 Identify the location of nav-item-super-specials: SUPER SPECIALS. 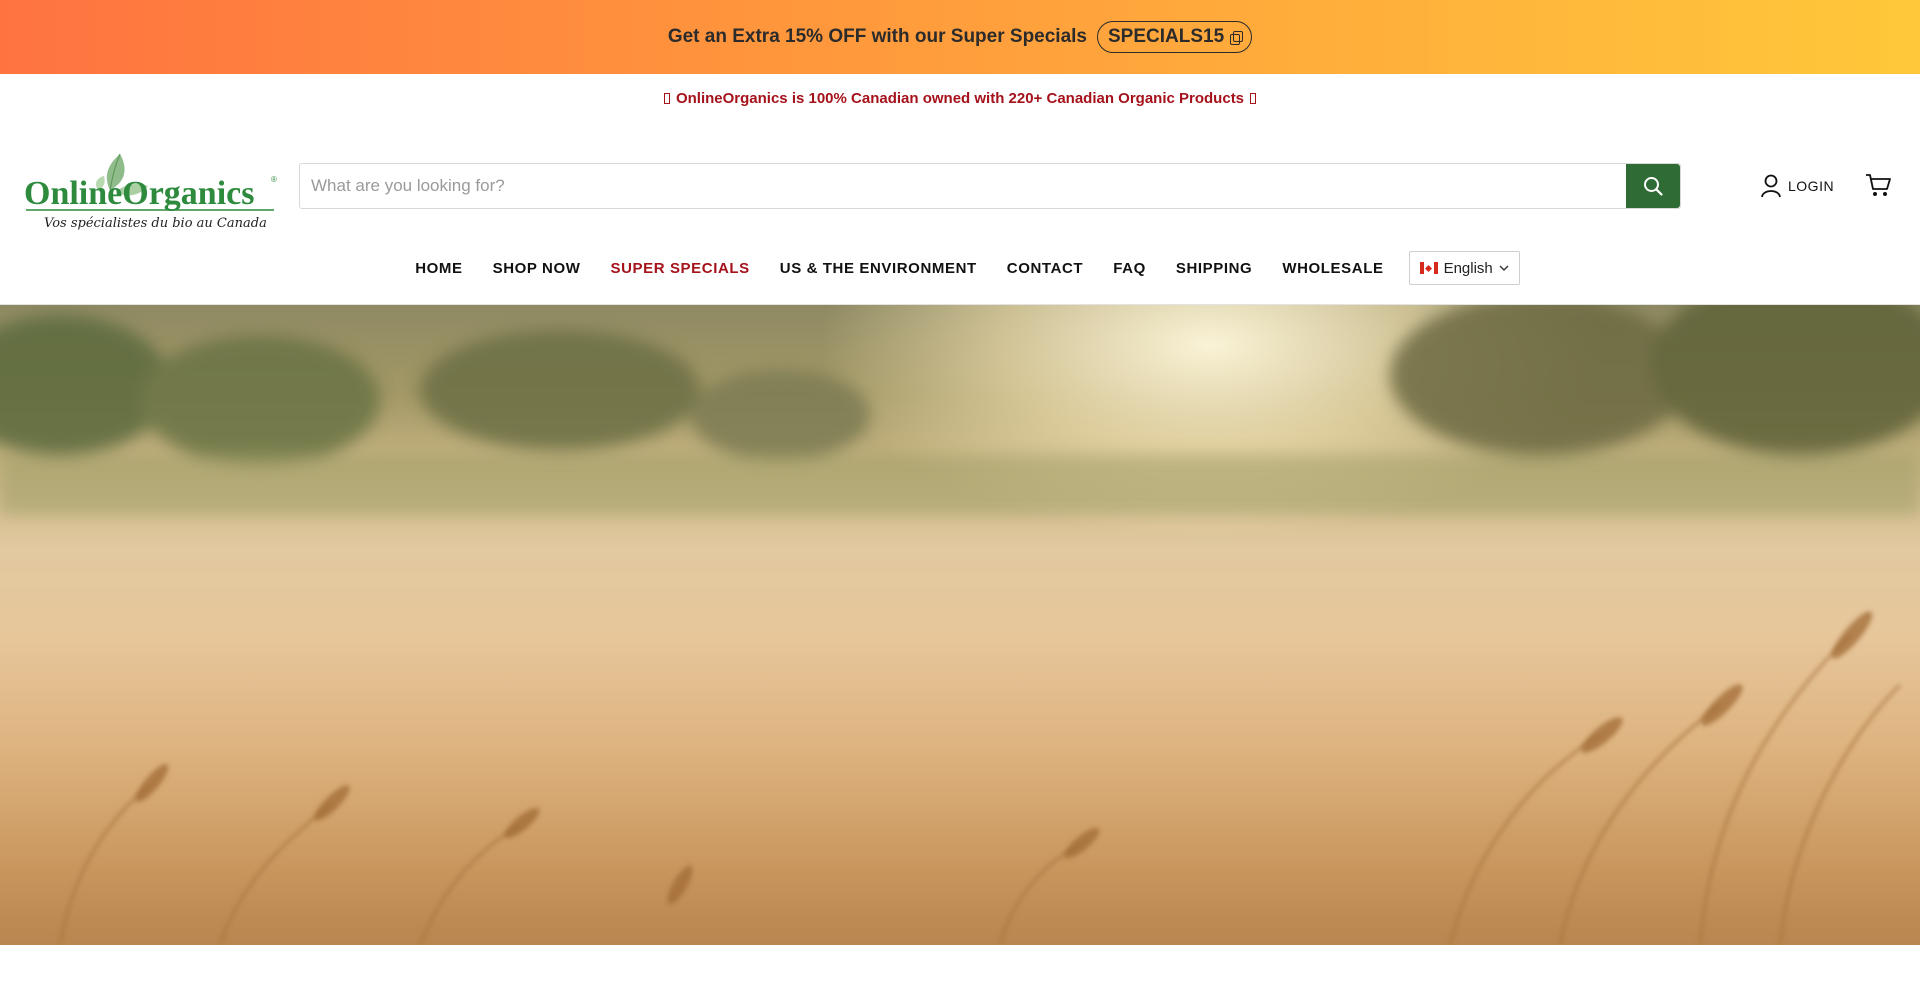
(680, 268).